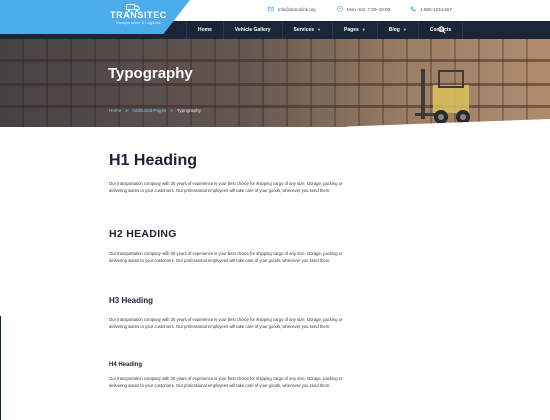 Image resolution: width=550 pixels, height=420 pixels. I want to click on hero-shelf, so click(275, 60).